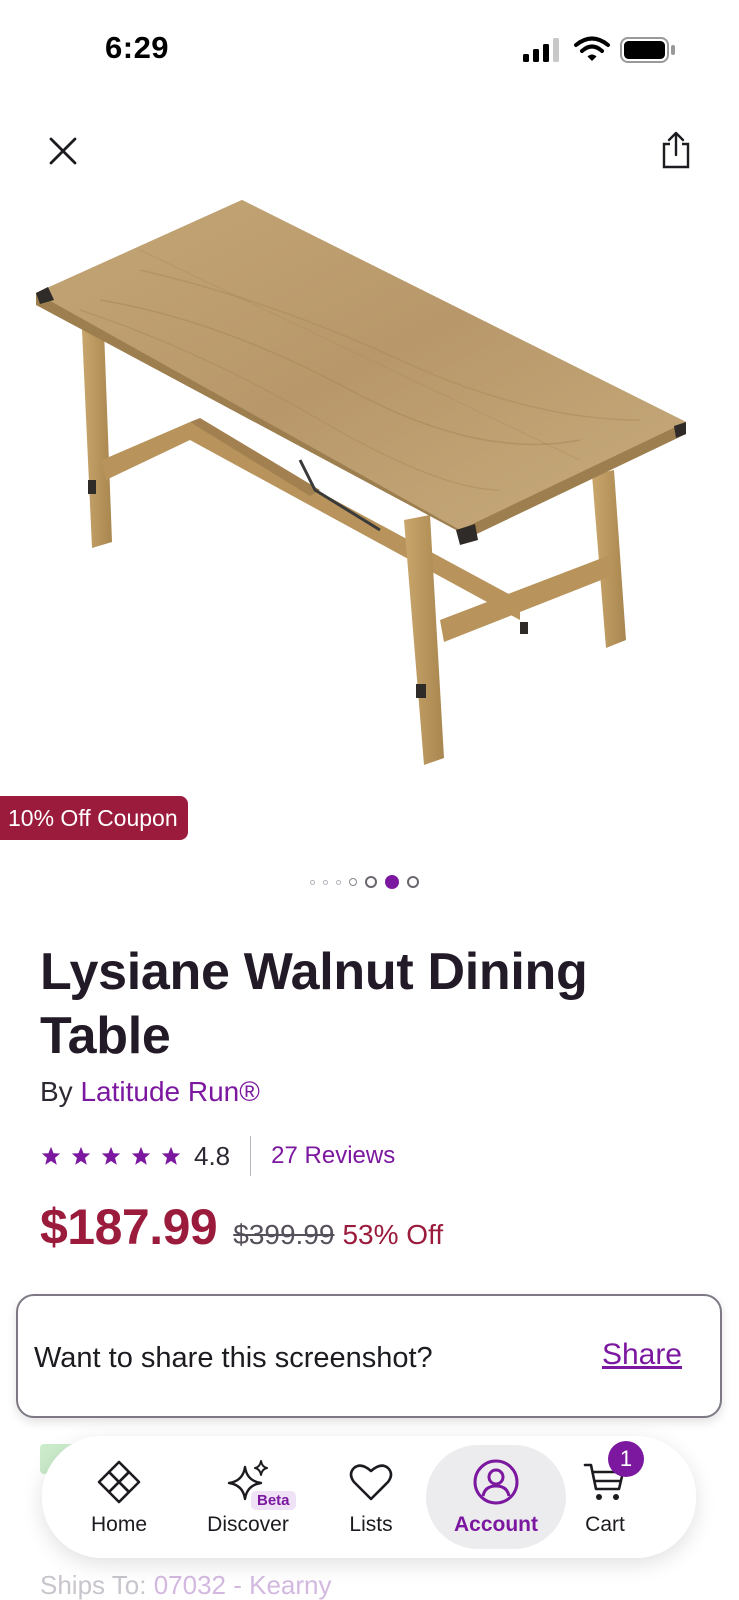 The height and width of the screenshot is (1600, 739). I want to click on share-prompt-button: Share, so click(642, 1355).